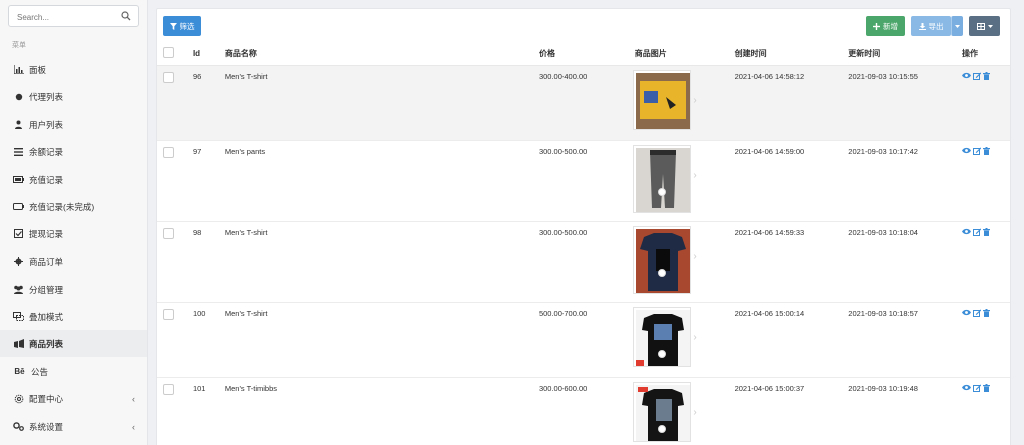 This screenshot has width=1024, height=445. What do you see at coordinates (46, 233) in the screenshot?
I see `sidebar-item-label: 提现记录` at bounding box center [46, 233].